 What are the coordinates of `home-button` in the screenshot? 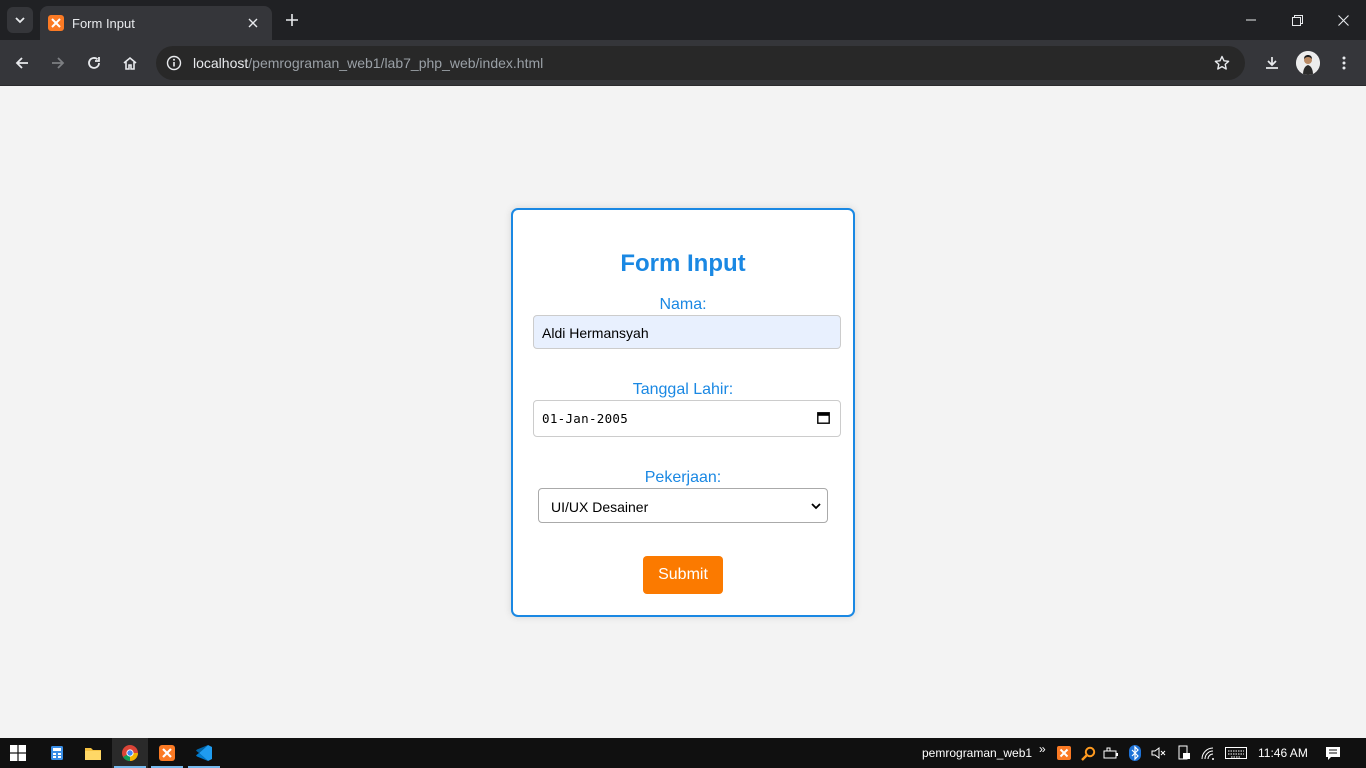 It's located at (130, 63).